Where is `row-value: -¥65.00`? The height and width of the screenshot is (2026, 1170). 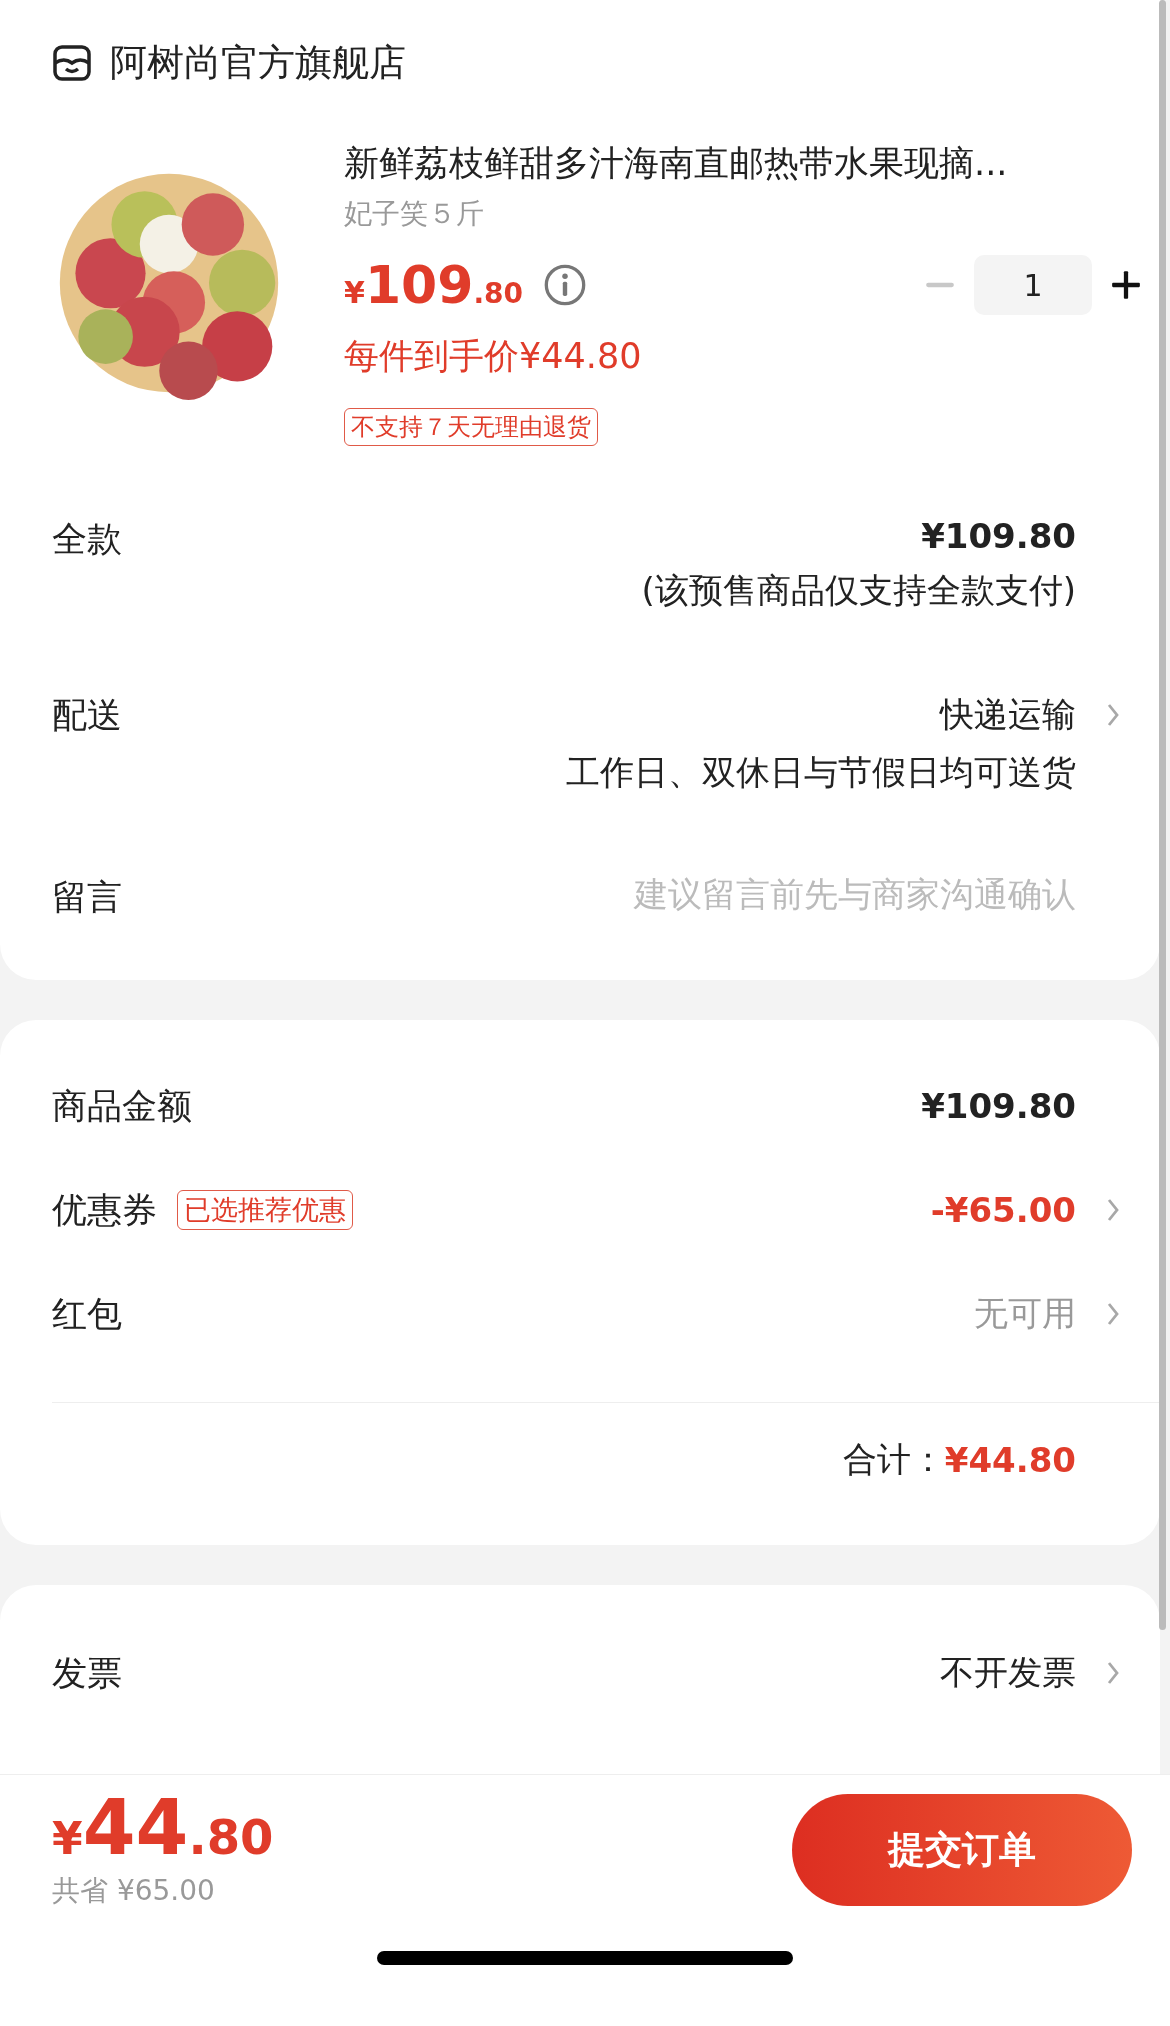 row-value: -¥65.00 is located at coordinates (1003, 1210).